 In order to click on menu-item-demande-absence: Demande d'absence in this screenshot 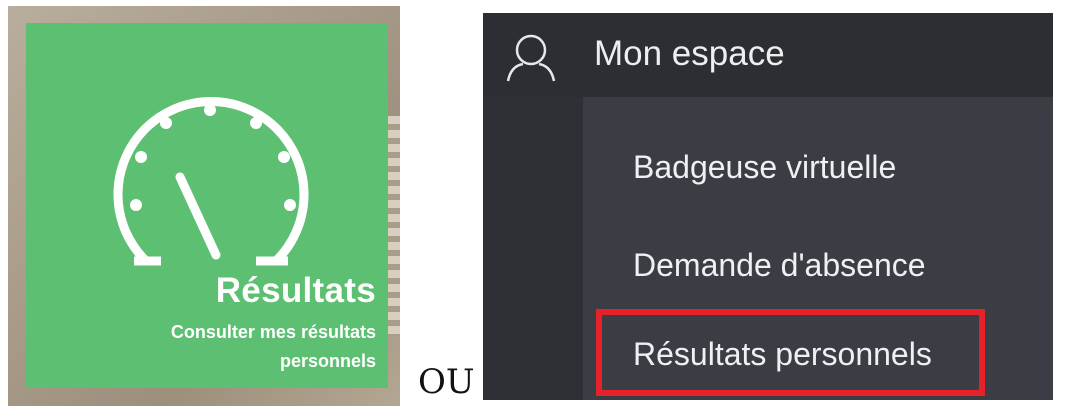, I will do `click(818, 267)`.